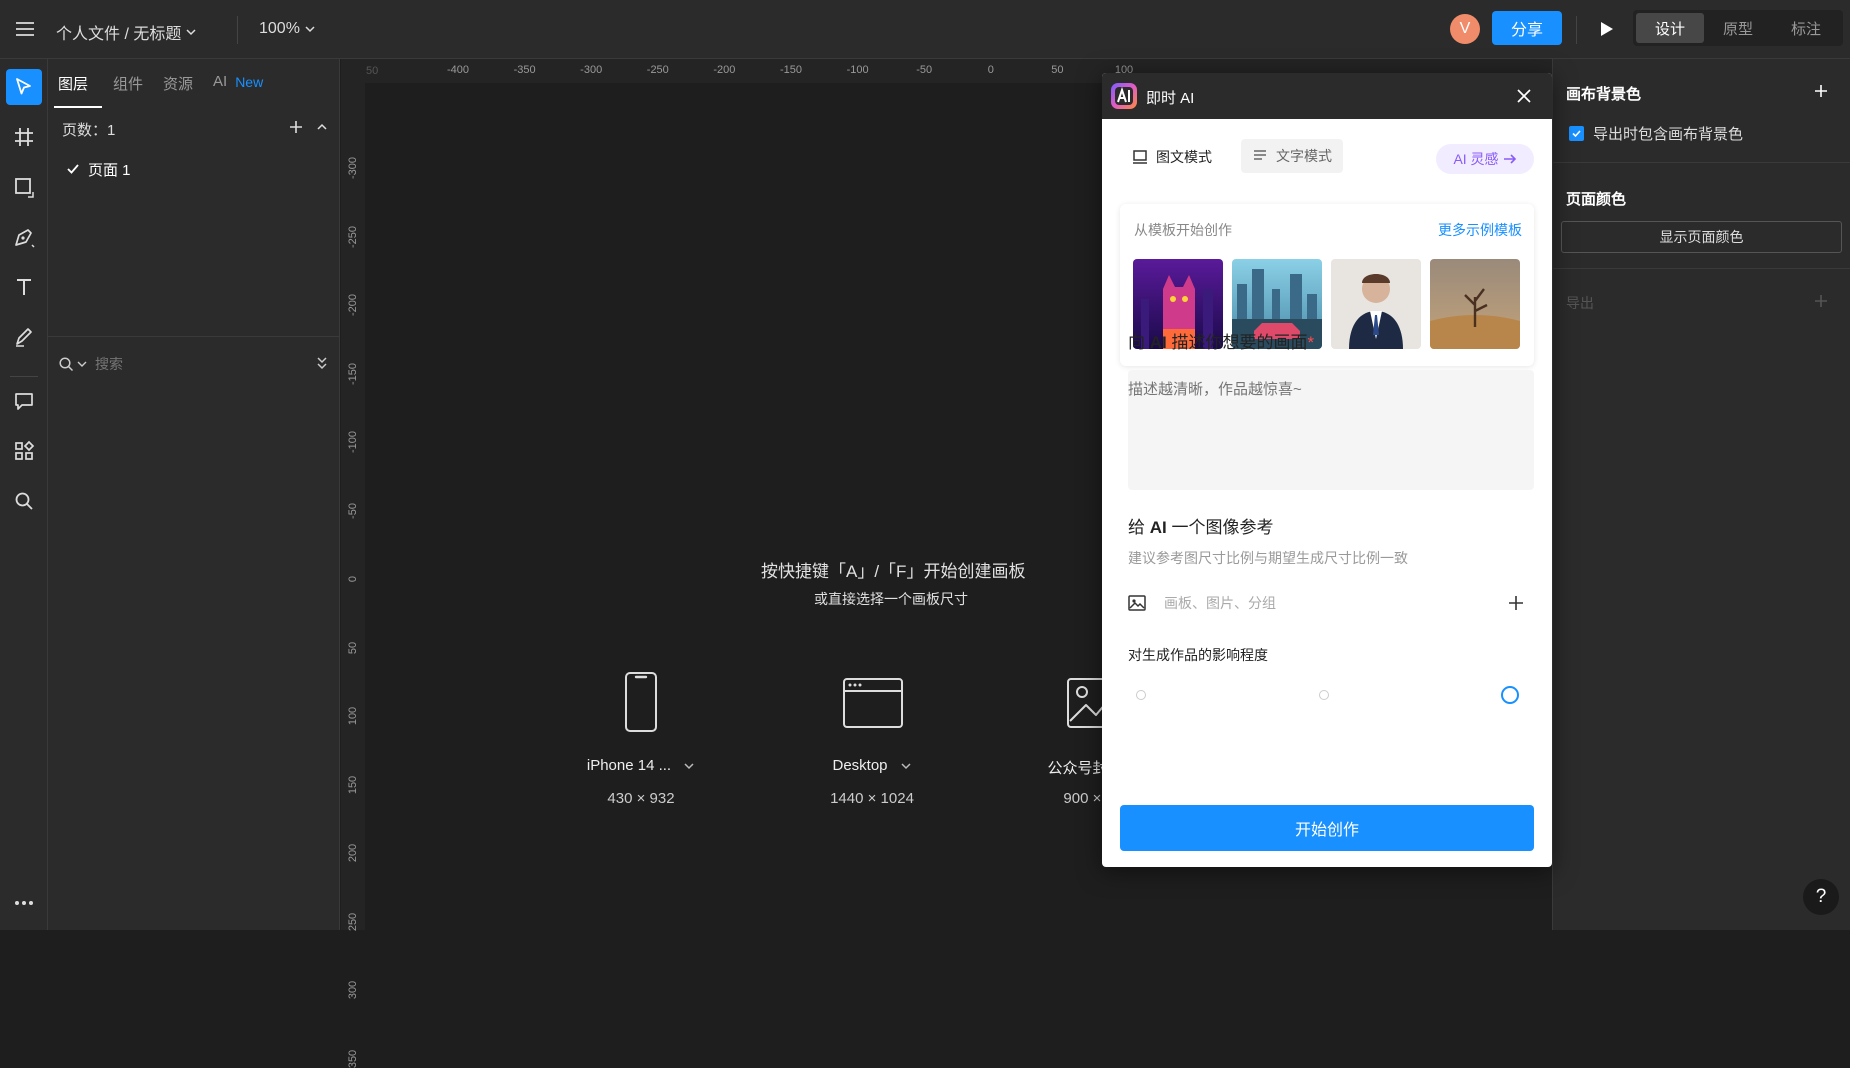 This screenshot has height=1068, width=1850. Describe the element at coordinates (24, 903) in the screenshot. I see `more-button` at that location.